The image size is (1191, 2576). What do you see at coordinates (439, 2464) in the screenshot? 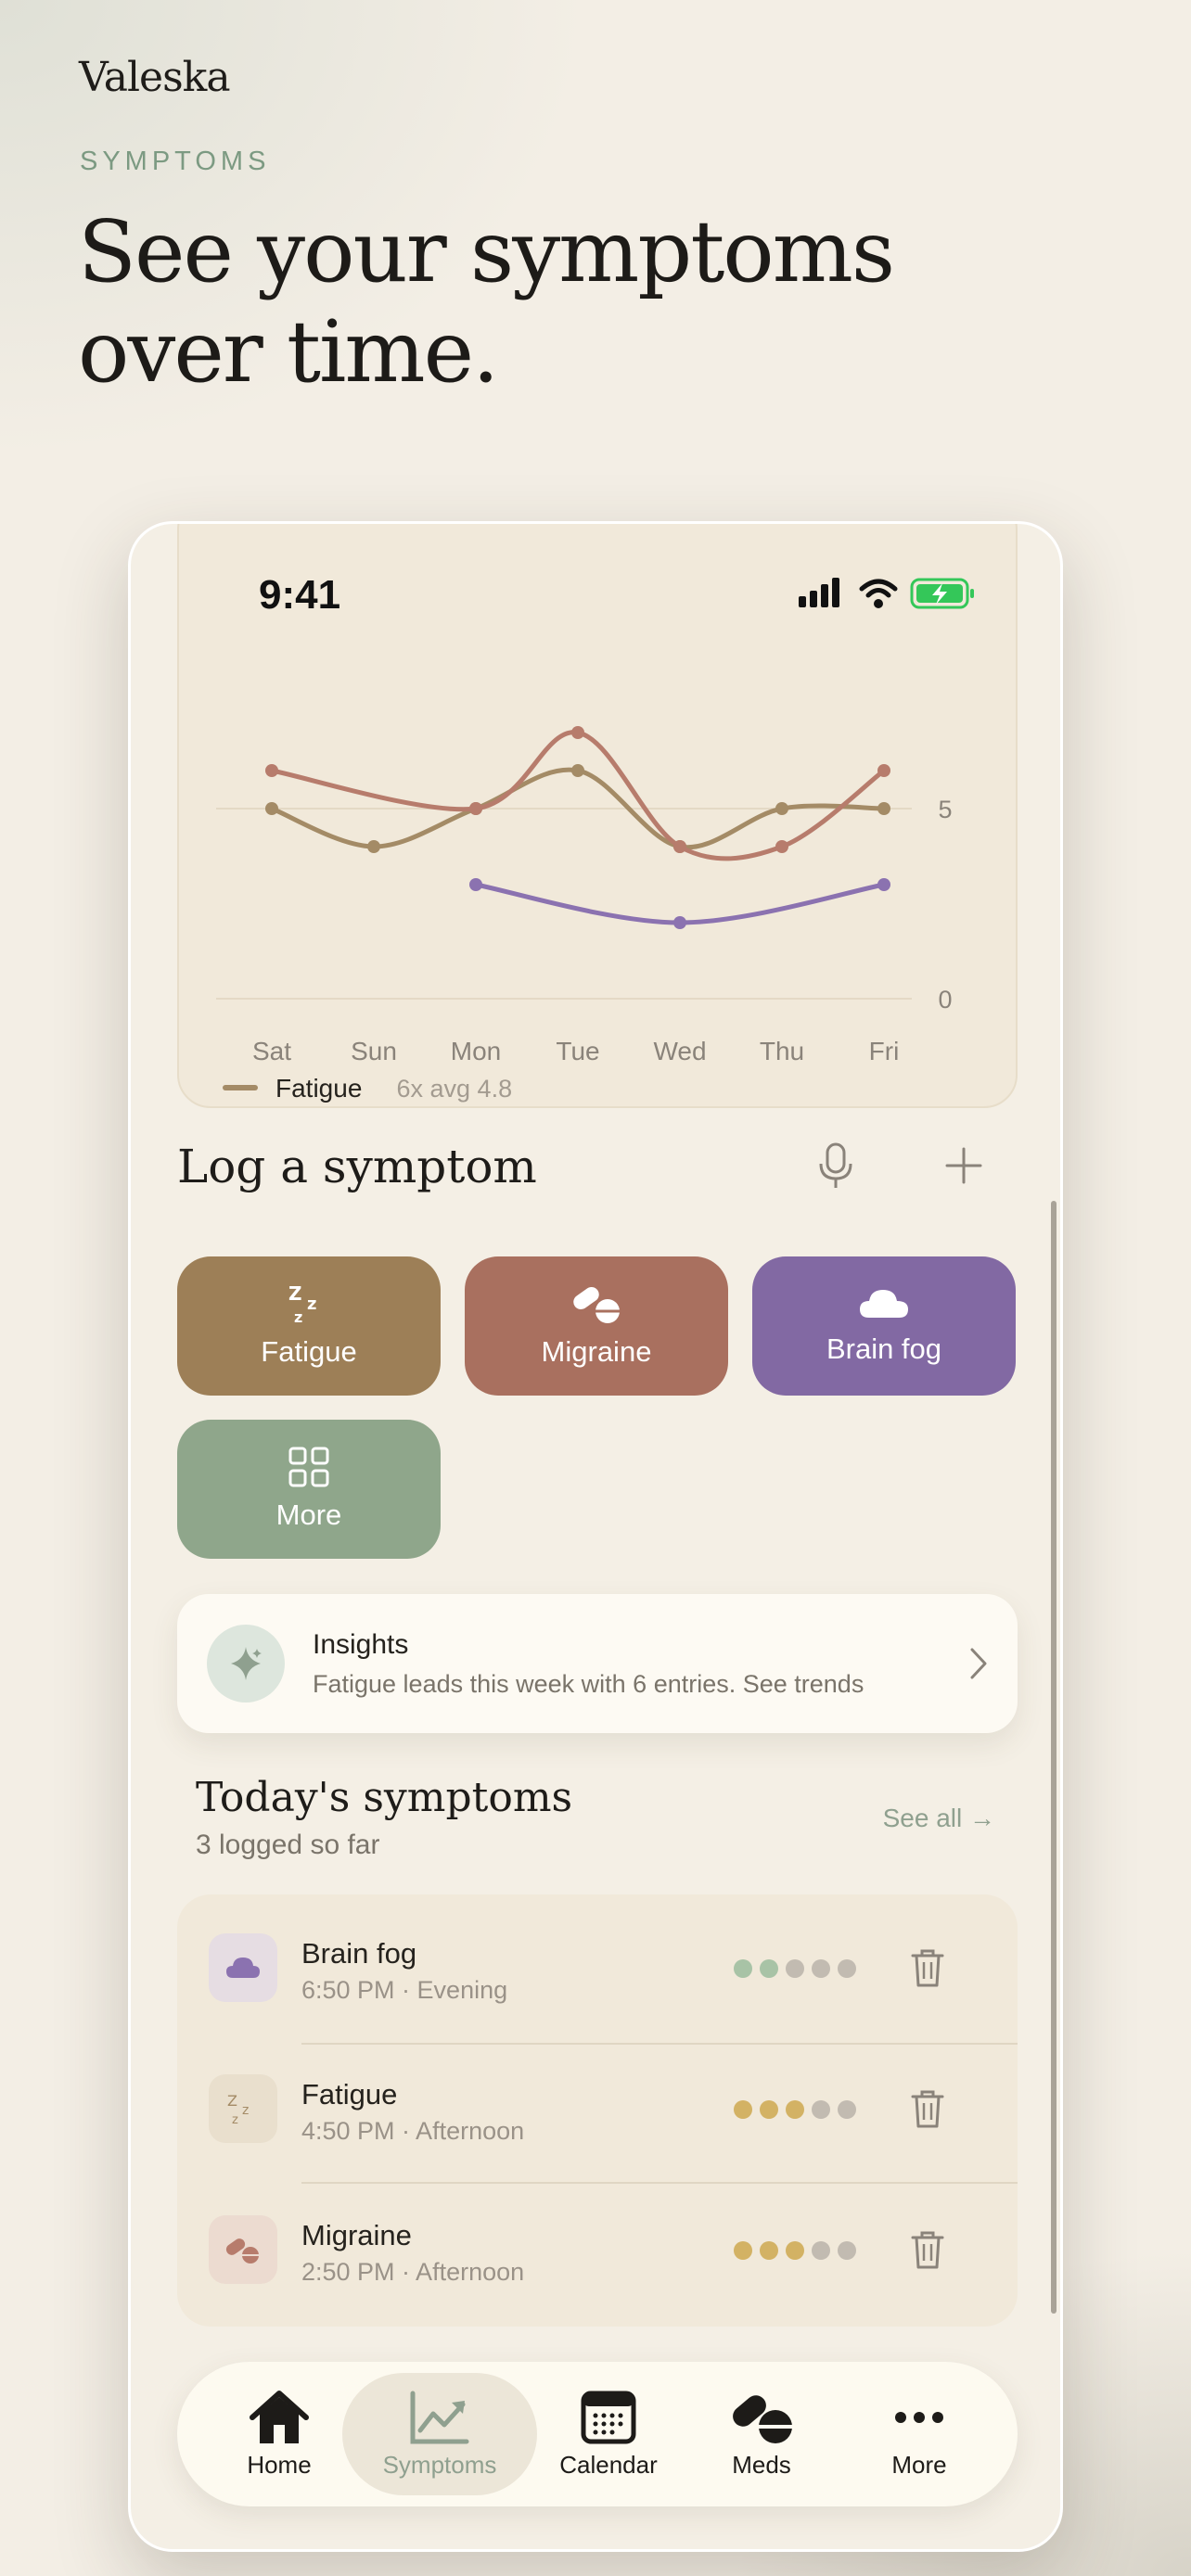
I see `tab-label: Symptoms` at bounding box center [439, 2464].